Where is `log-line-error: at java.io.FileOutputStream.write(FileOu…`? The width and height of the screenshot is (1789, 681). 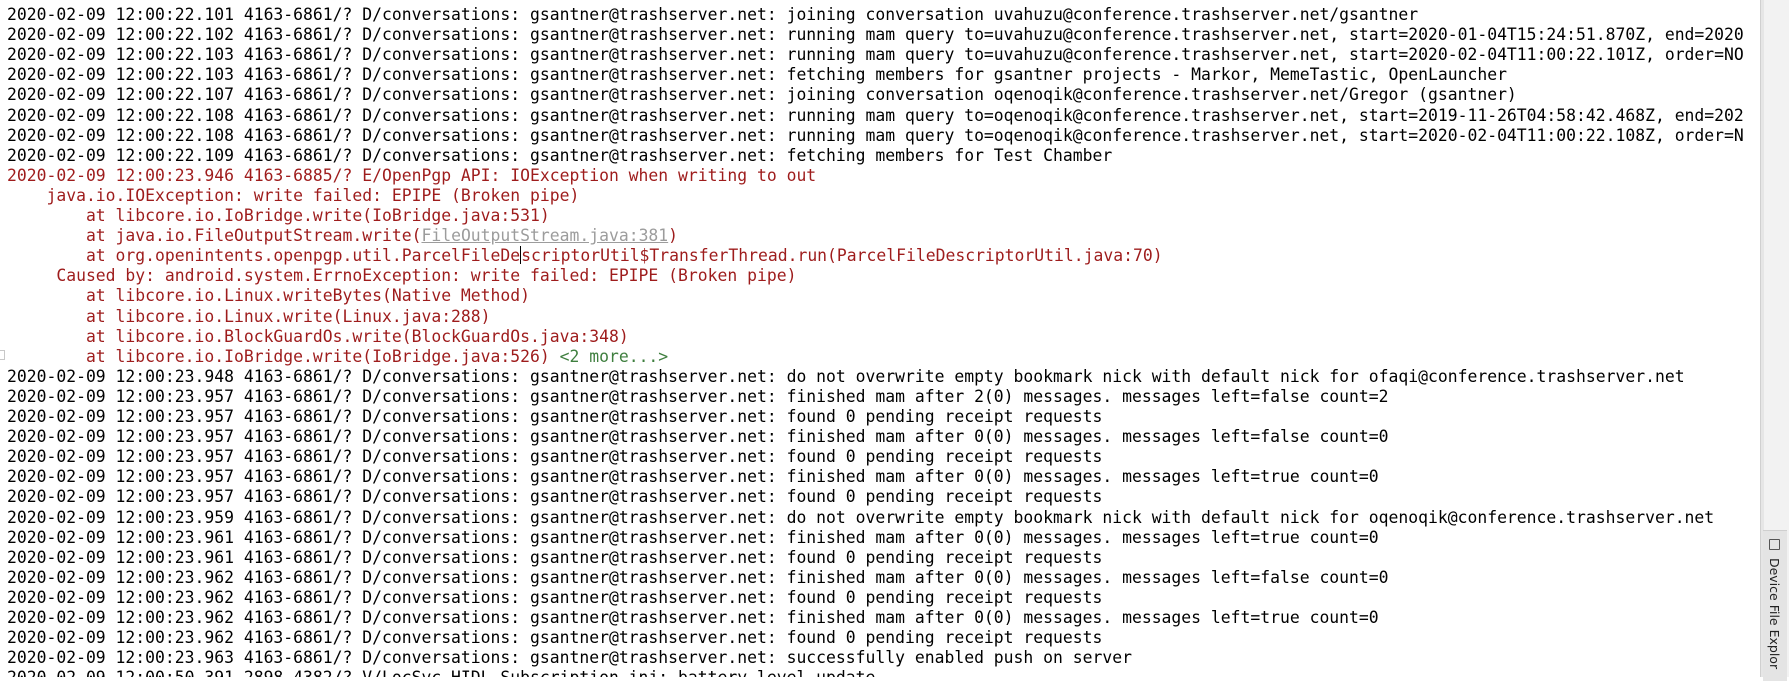 log-line-error: at java.io.FileOutputStream.write(FileOu… is located at coordinates (342, 236).